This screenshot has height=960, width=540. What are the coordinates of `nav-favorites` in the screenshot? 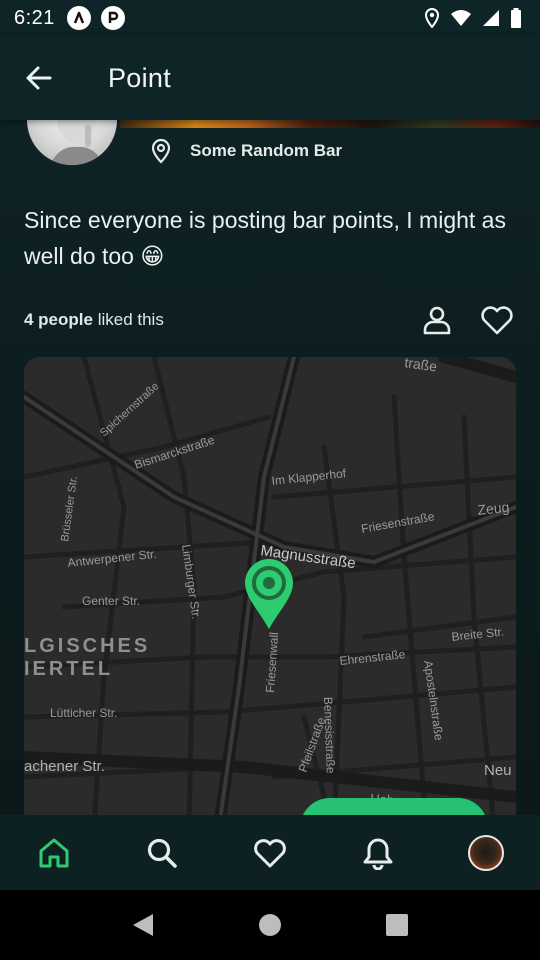 It's located at (270, 853).